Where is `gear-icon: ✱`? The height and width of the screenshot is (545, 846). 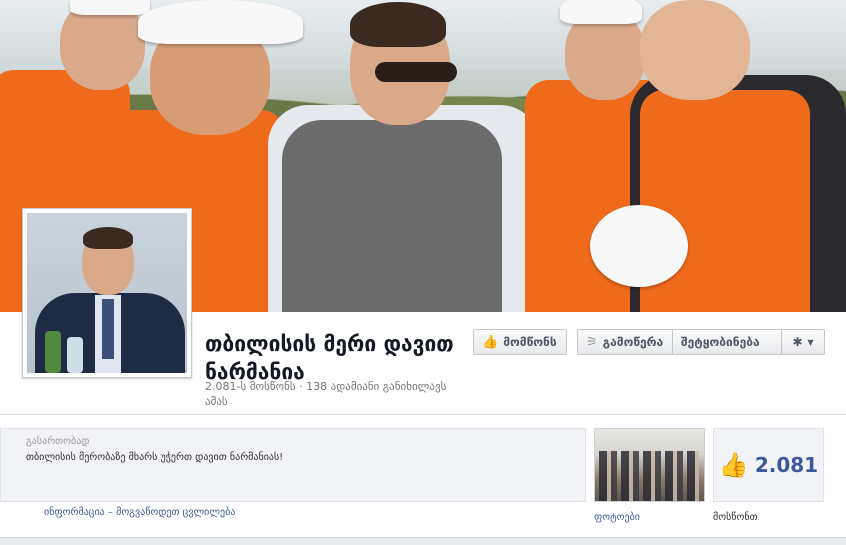
gear-icon: ✱ is located at coordinates (797, 342).